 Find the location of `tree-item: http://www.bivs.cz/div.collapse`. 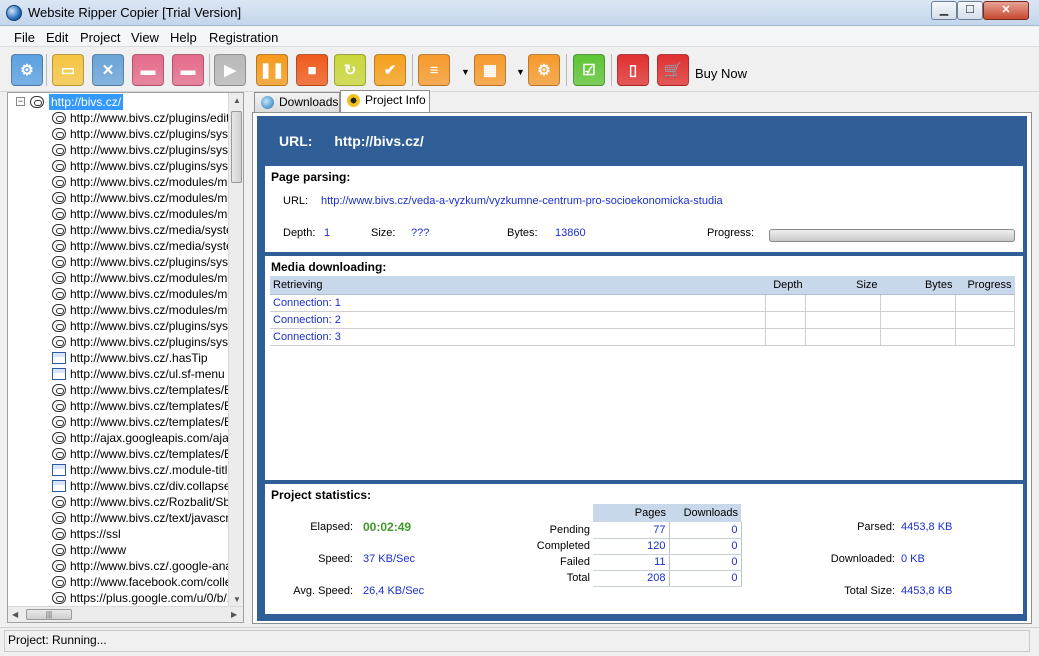

tree-item: http://www.bivs.cz/div.collapse is located at coordinates (119, 486).